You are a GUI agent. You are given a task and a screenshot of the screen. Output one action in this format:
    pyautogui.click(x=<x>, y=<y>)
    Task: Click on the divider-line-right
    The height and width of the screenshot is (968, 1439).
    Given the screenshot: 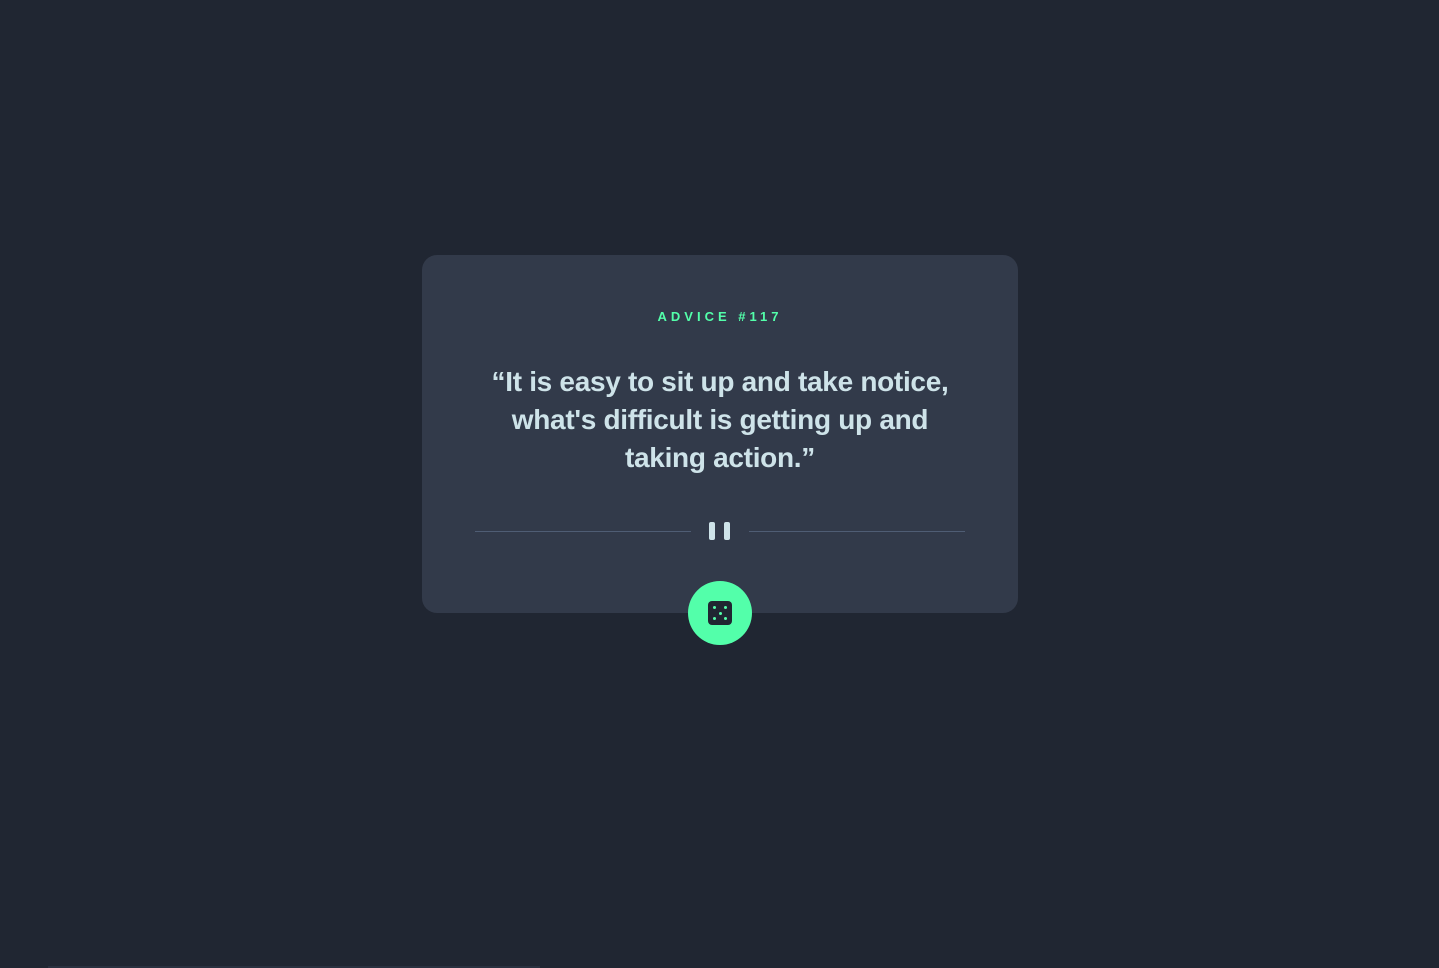 What is the action you would take?
    pyautogui.click(x=857, y=531)
    